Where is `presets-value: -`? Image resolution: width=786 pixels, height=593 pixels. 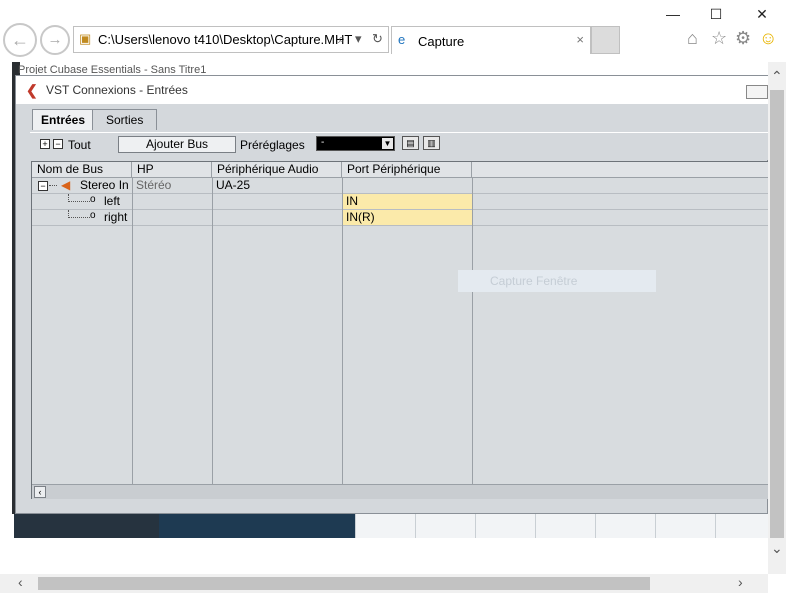 presets-value: - is located at coordinates (323, 142).